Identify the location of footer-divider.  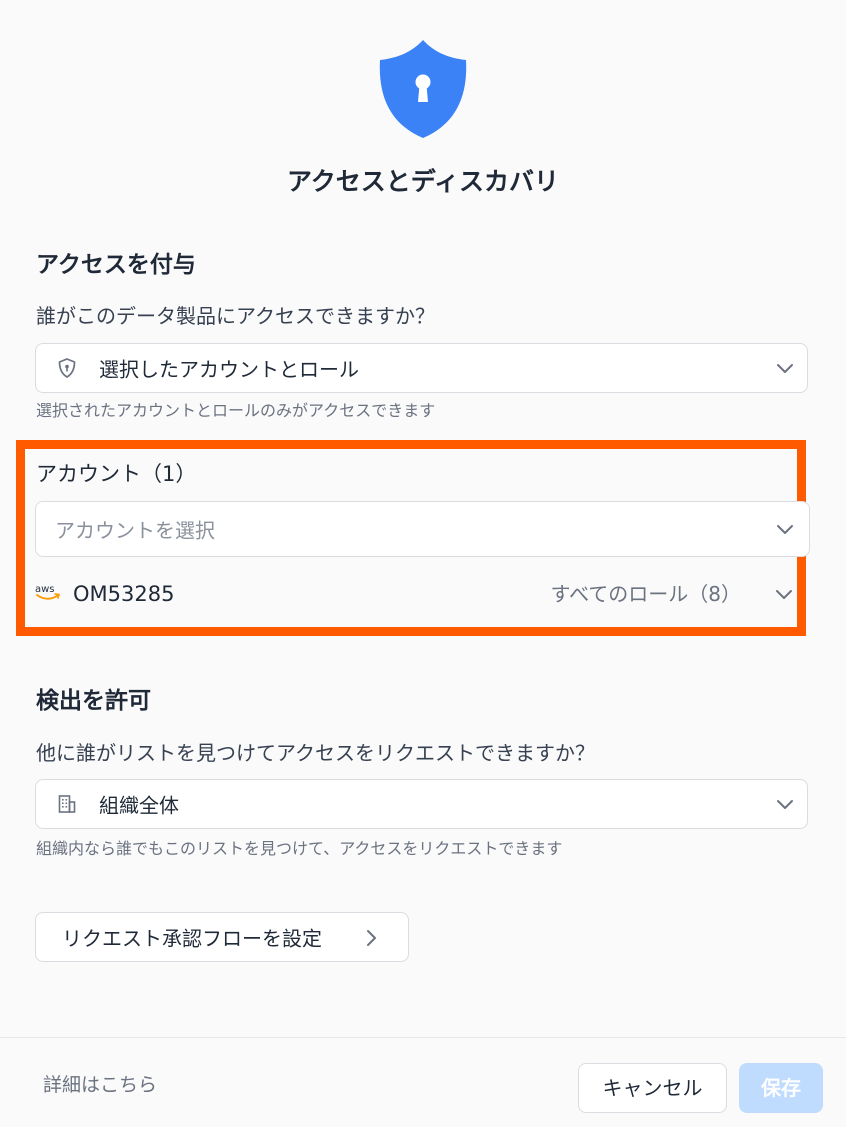
(423, 1037).